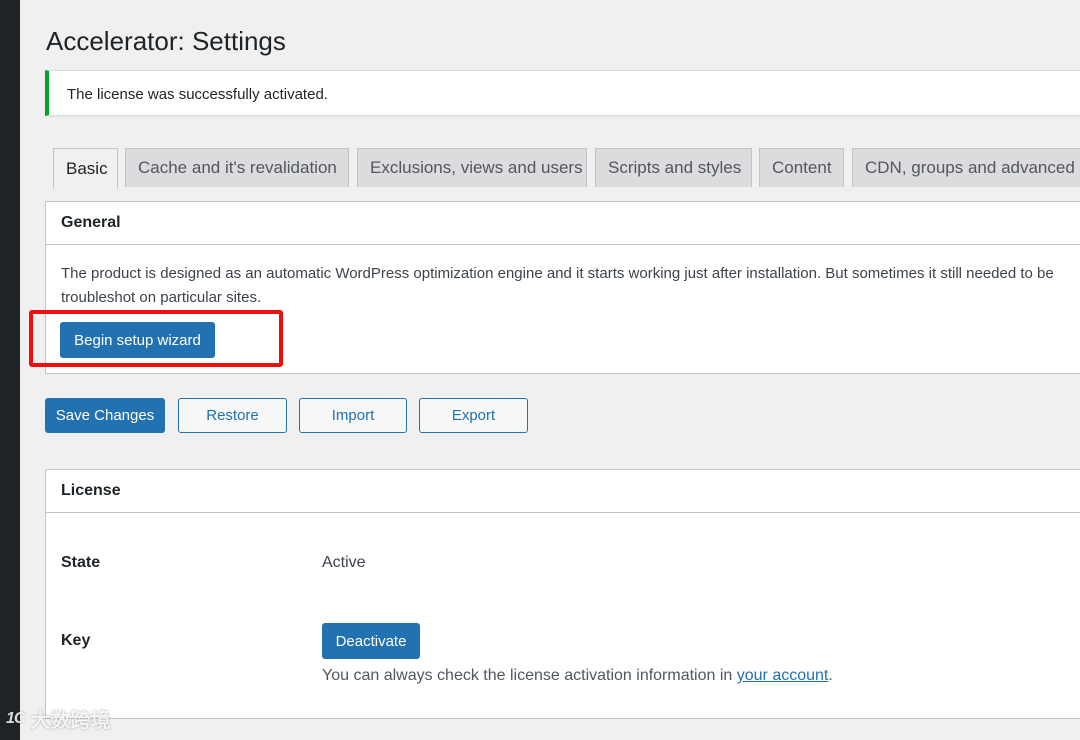  I want to click on tab-label: CDN, groups and advanced, so click(970, 167).